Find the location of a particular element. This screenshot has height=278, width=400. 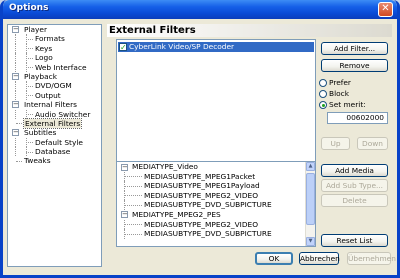

tree-item: Web Interface is located at coordinates (54, 67).